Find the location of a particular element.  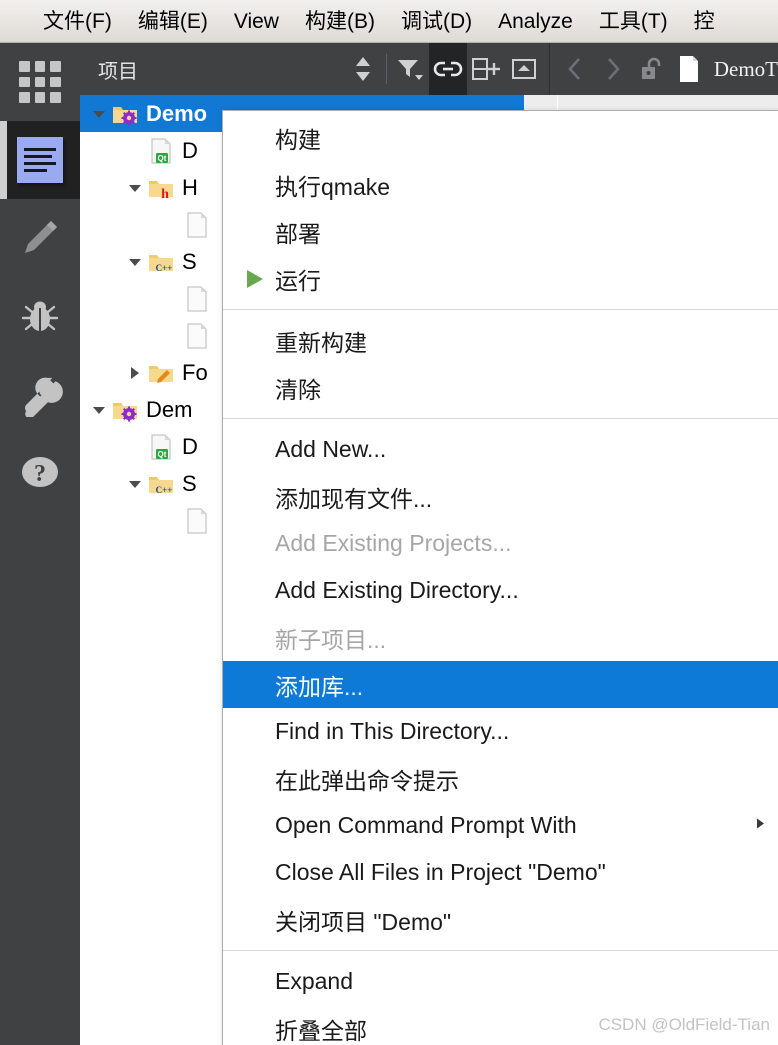

current-file-icon-button is located at coordinates (689, 69).